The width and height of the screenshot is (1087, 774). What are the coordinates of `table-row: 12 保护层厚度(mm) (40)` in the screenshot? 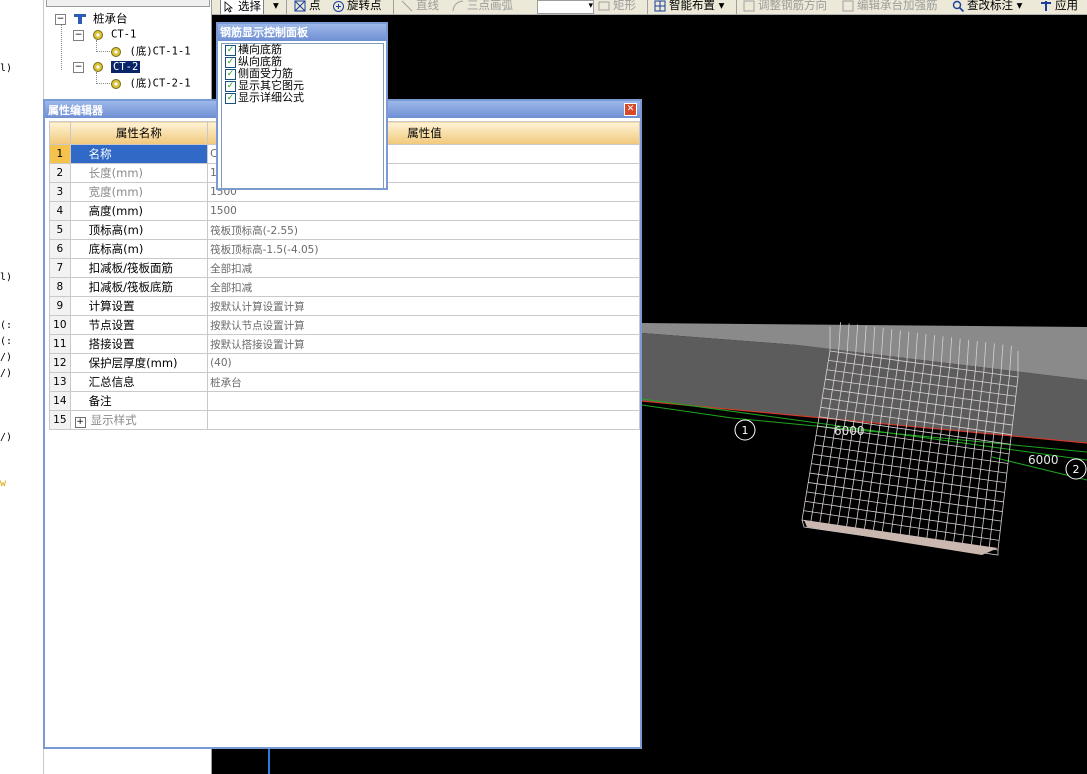 It's located at (344, 363).